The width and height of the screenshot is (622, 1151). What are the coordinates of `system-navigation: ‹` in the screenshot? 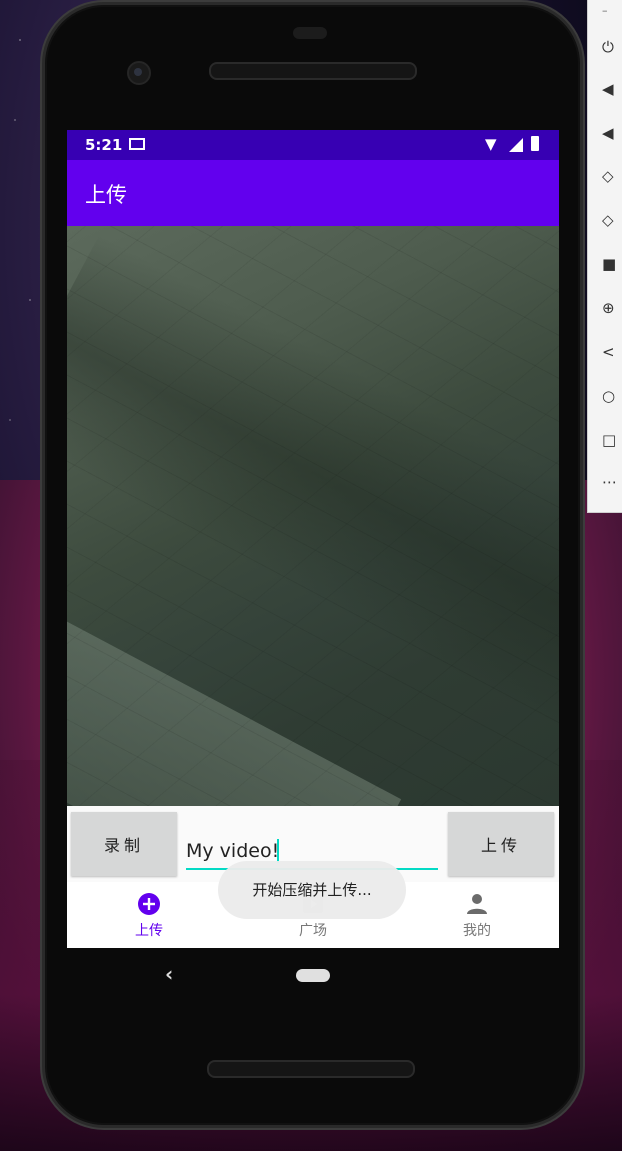 It's located at (313, 978).